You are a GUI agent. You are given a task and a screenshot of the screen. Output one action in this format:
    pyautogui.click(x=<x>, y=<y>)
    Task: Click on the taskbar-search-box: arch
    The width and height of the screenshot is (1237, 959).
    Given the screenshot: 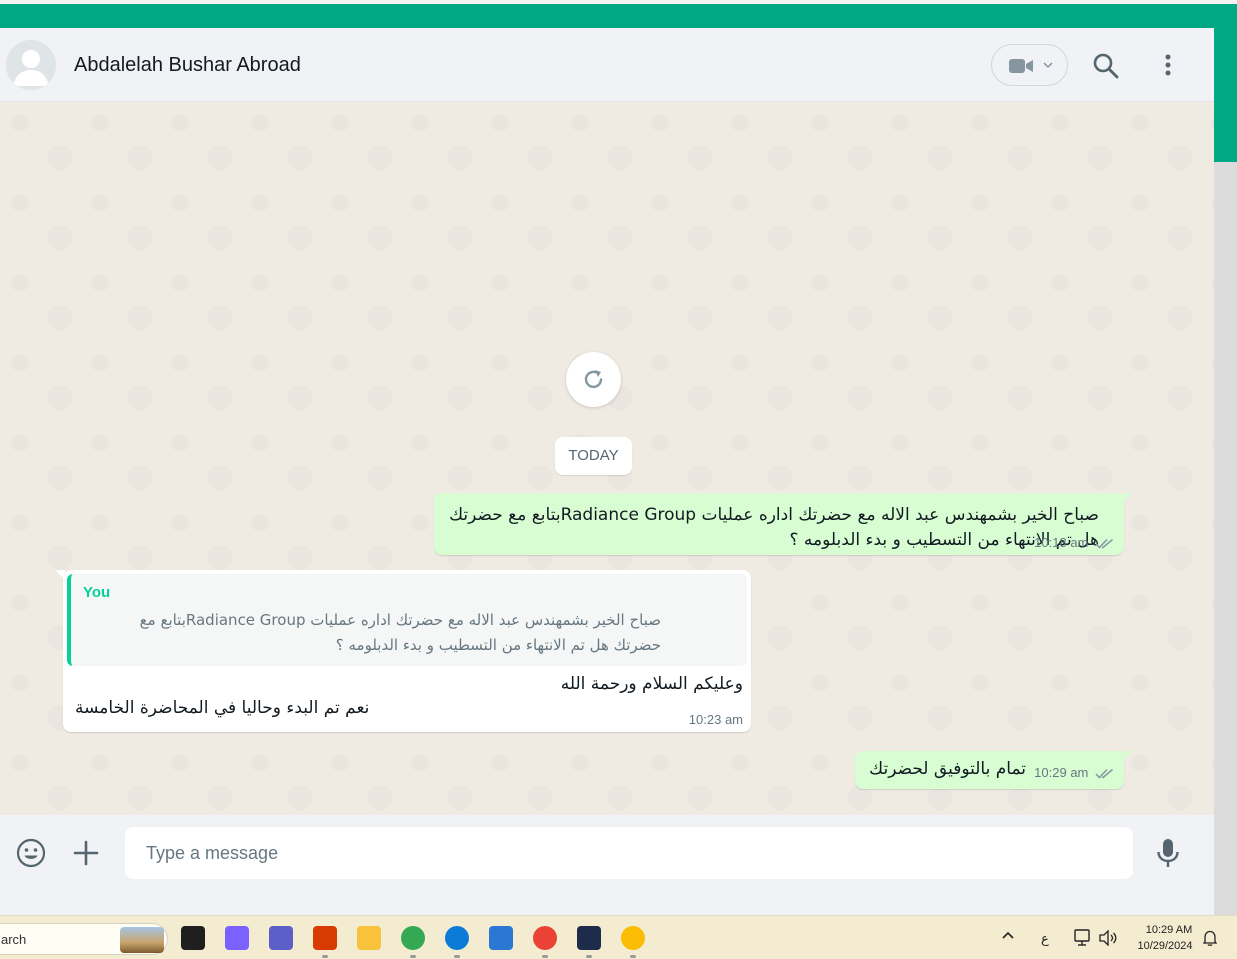 What is the action you would take?
    pyautogui.click(x=84, y=939)
    